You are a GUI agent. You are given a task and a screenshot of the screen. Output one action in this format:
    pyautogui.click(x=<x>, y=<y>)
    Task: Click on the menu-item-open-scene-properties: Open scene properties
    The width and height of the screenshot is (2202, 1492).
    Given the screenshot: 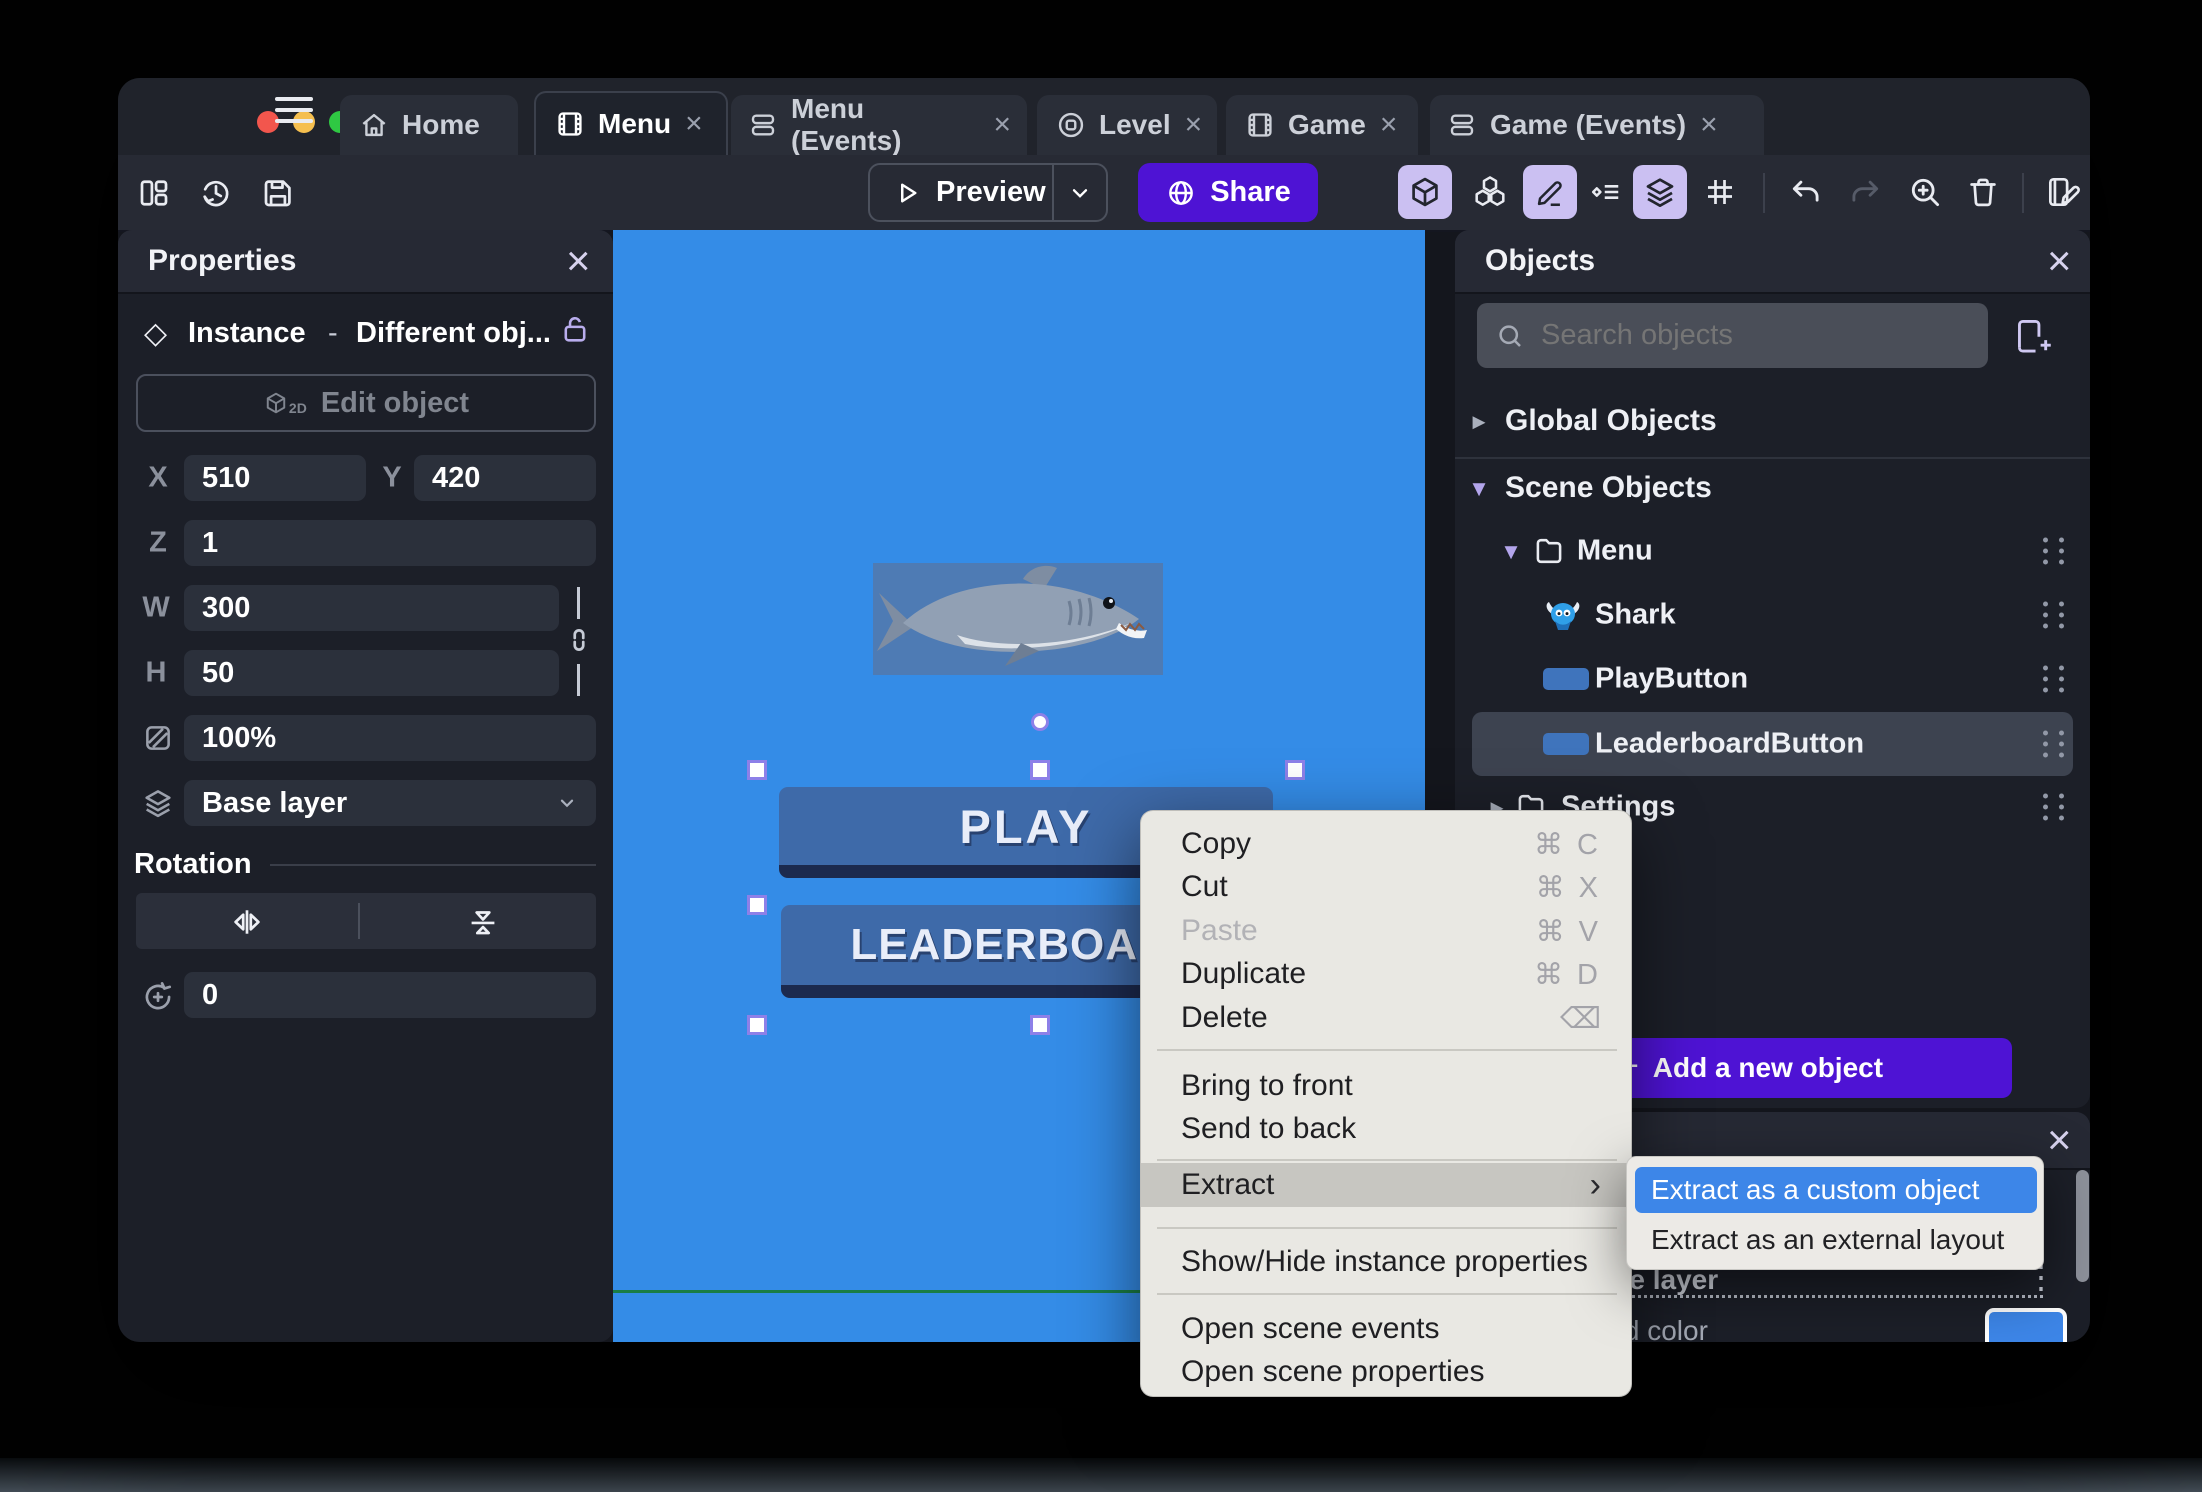 What is the action you would take?
    pyautogui.click(x=1386, y=1372)
    